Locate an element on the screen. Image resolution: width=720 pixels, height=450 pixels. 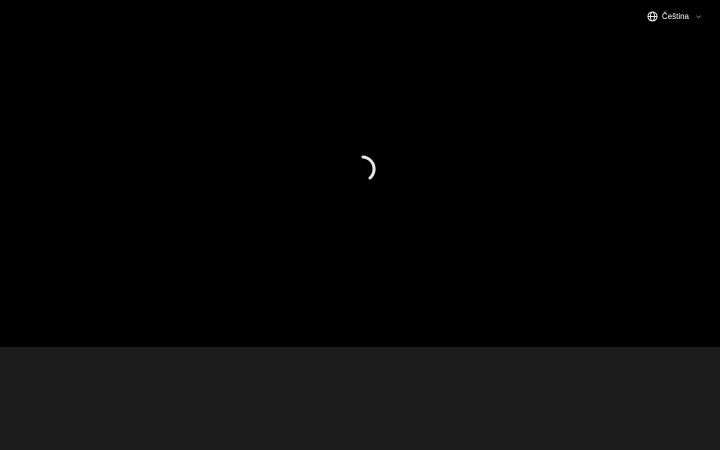
chevron-down-icon is located at coordinates (698, 16).